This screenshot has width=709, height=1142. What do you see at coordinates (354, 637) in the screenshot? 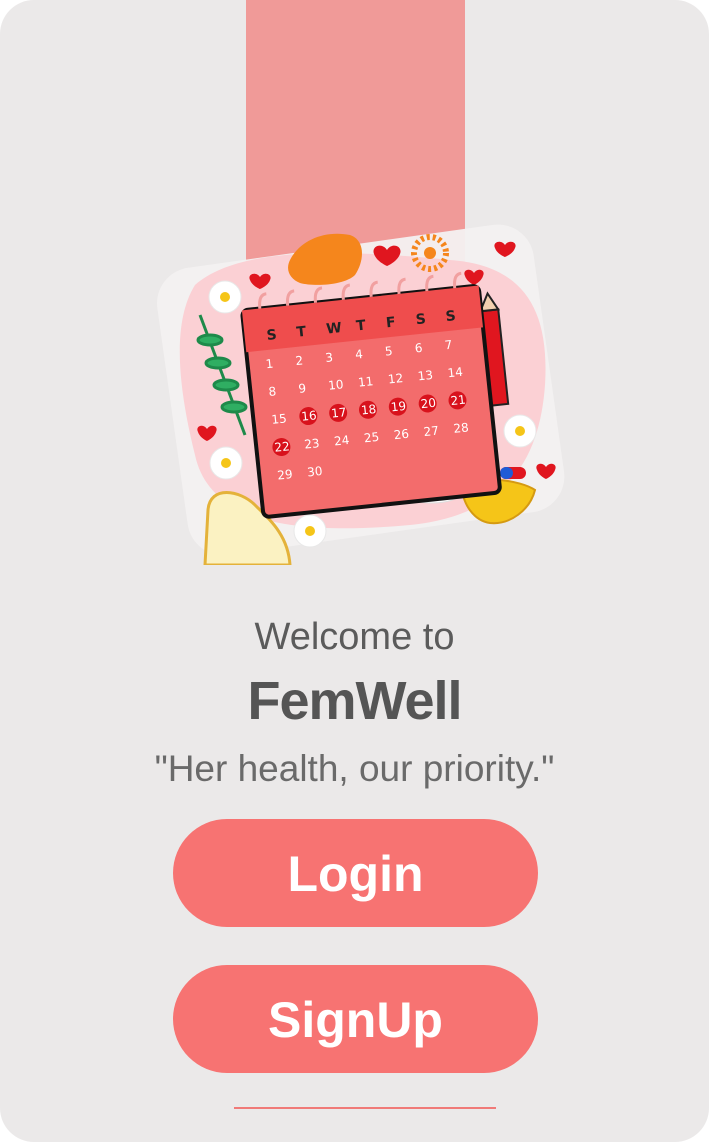
I see `welcome-heading: Welcome to` at bounding box center [354, 637].